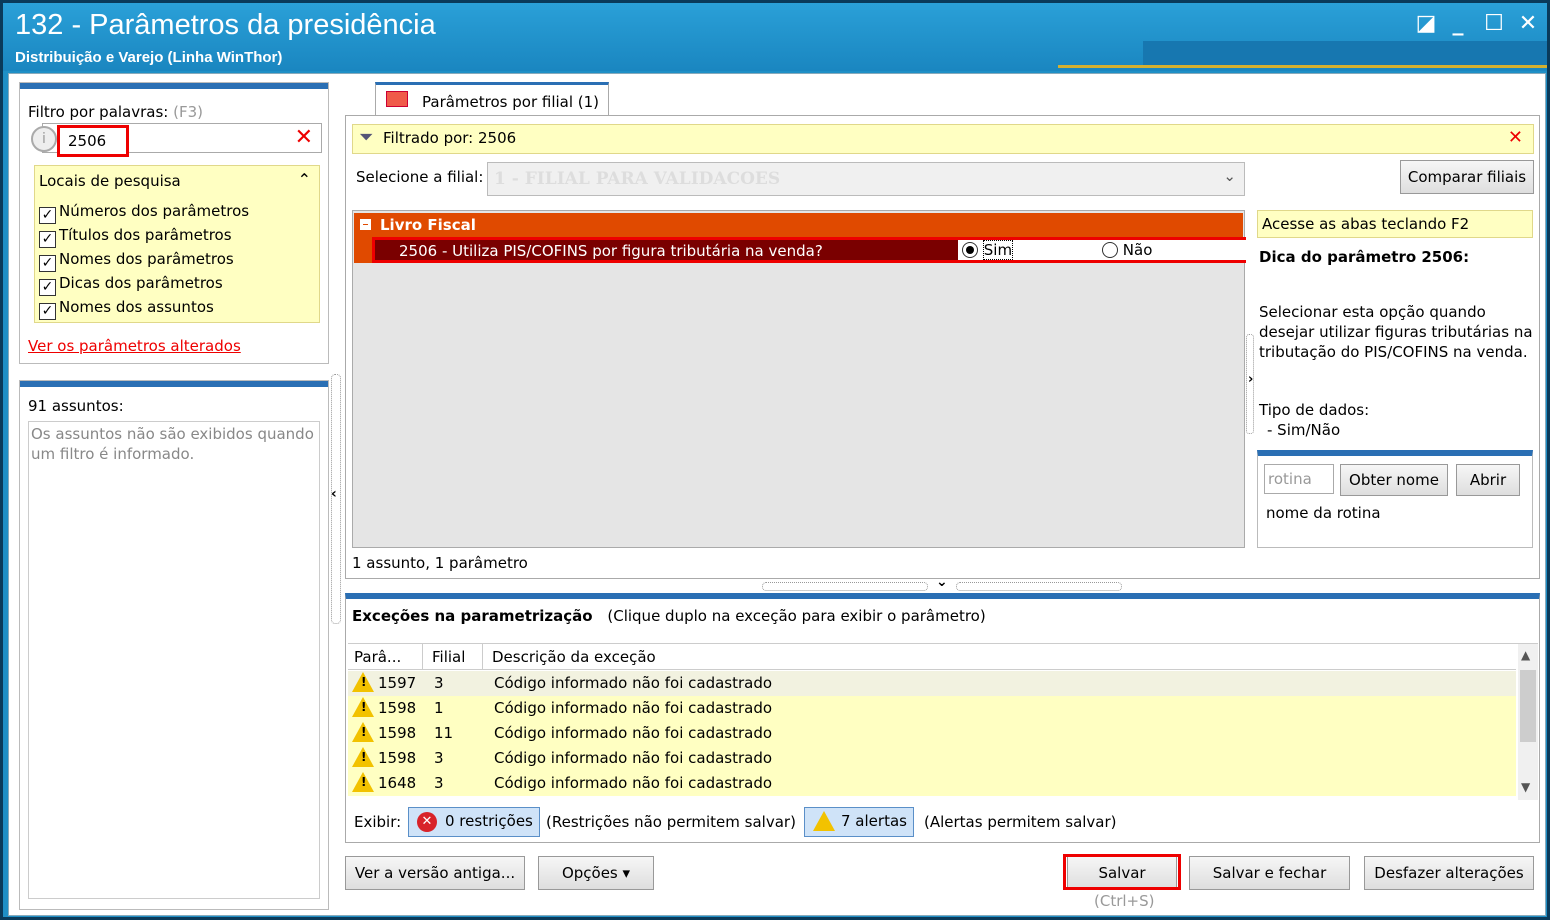 This screenshot has height=920, width=1550. What do you see at coordinates (1364, 257) in the screenshot?
I see `dica-title: Dica do parâmetro 2506:` at bounding box center [1364, 257].